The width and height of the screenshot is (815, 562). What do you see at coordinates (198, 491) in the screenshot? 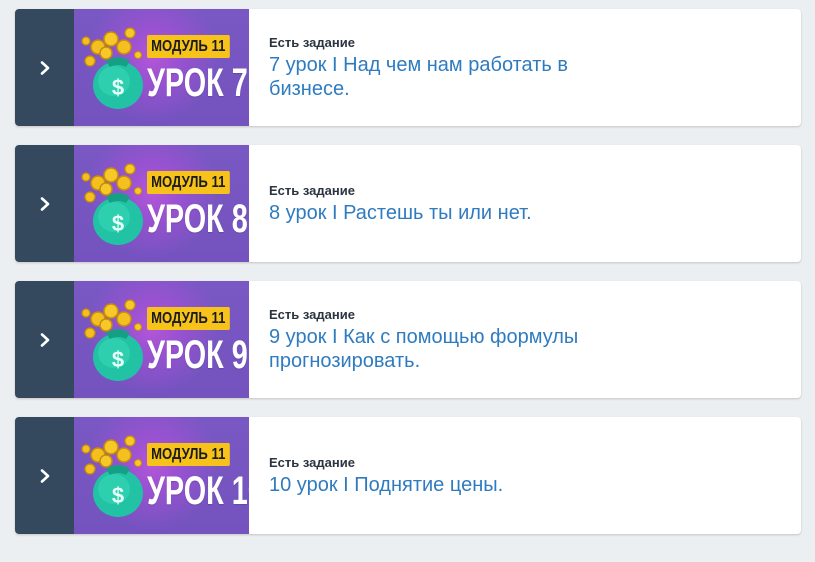
I see `lesson-badge: УРОК 10` at bounding box center [198, 491].